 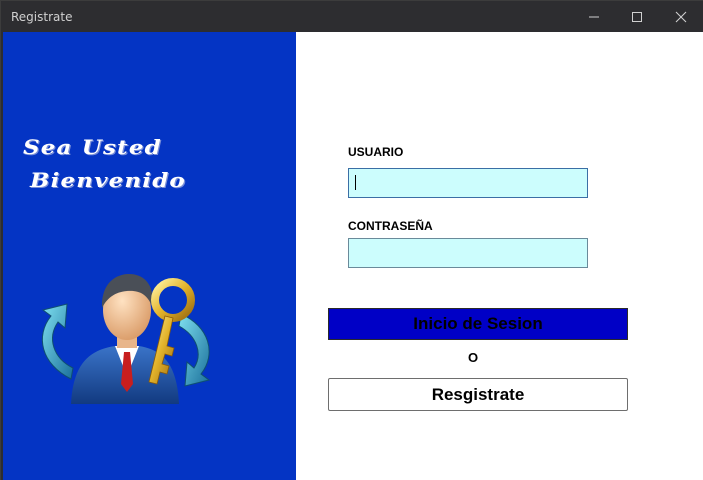 I want to click on title-bar: Registrate, so click(x=352, y=16).